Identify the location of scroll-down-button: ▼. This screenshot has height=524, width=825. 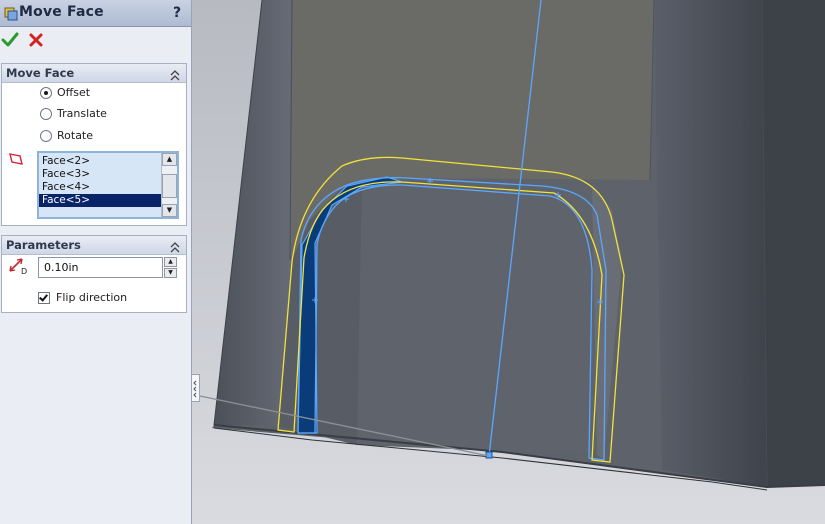
(169, 210).